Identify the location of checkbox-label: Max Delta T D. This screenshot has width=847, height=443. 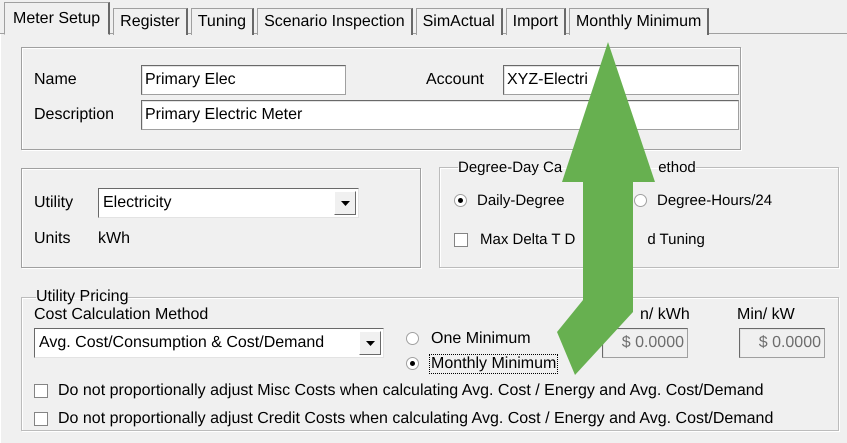
(528, 239).